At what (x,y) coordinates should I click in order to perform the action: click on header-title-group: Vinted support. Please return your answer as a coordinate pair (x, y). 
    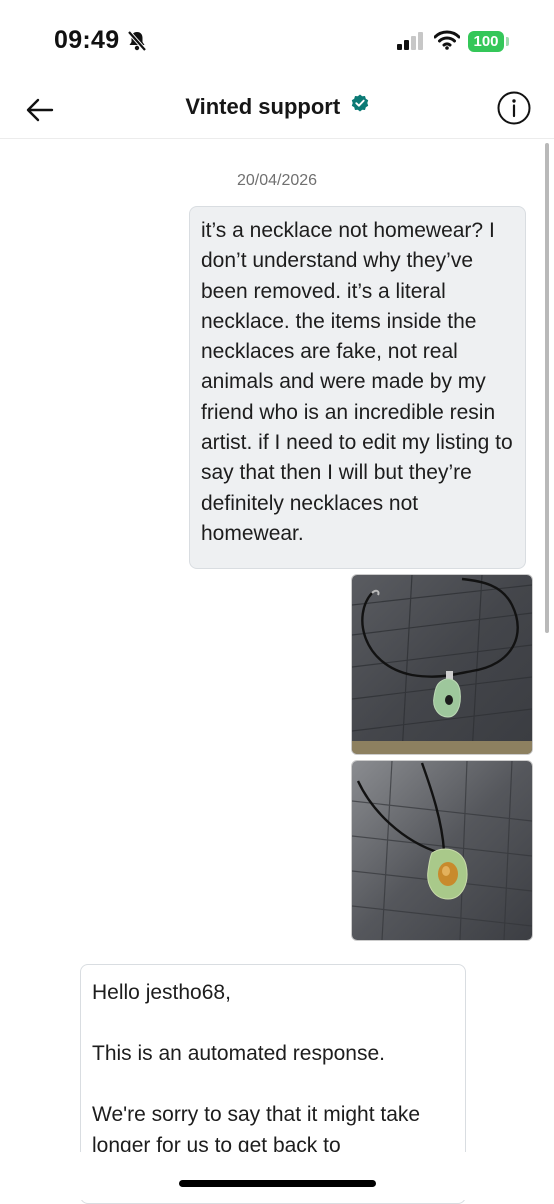
    Looking at the image, I should click on (277, 107).